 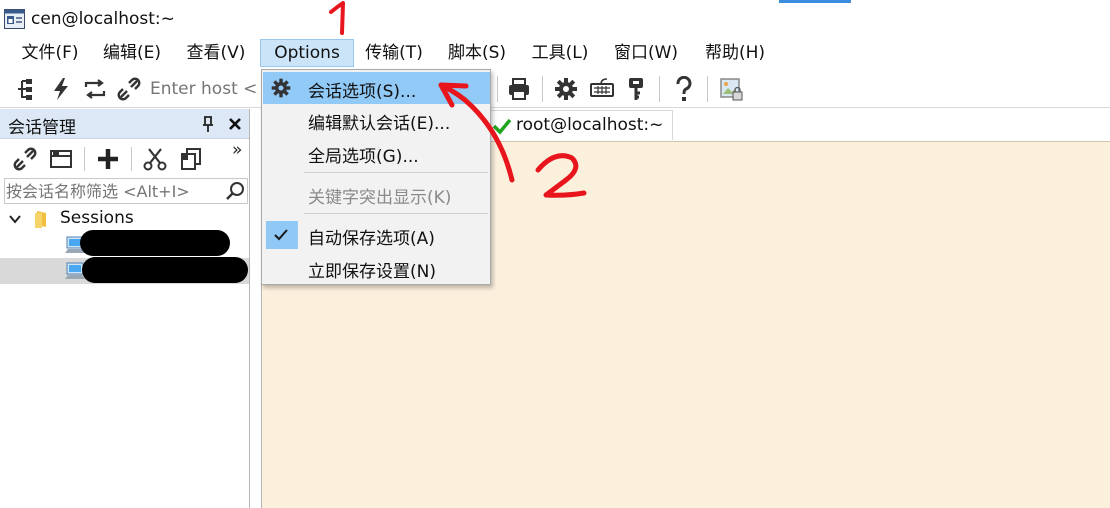 I want to click on checkmark-icon, so click(x=281, y=235).